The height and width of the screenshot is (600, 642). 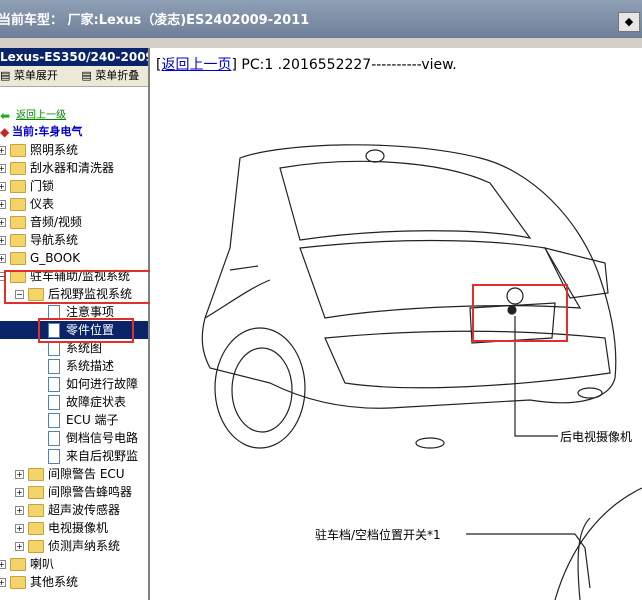 What do you see at coordinates (378, 535) in the screenshot?
I see `callout-park-switch-label: 驻车档/空档位置开关*1` at bounding box center [378, 535].